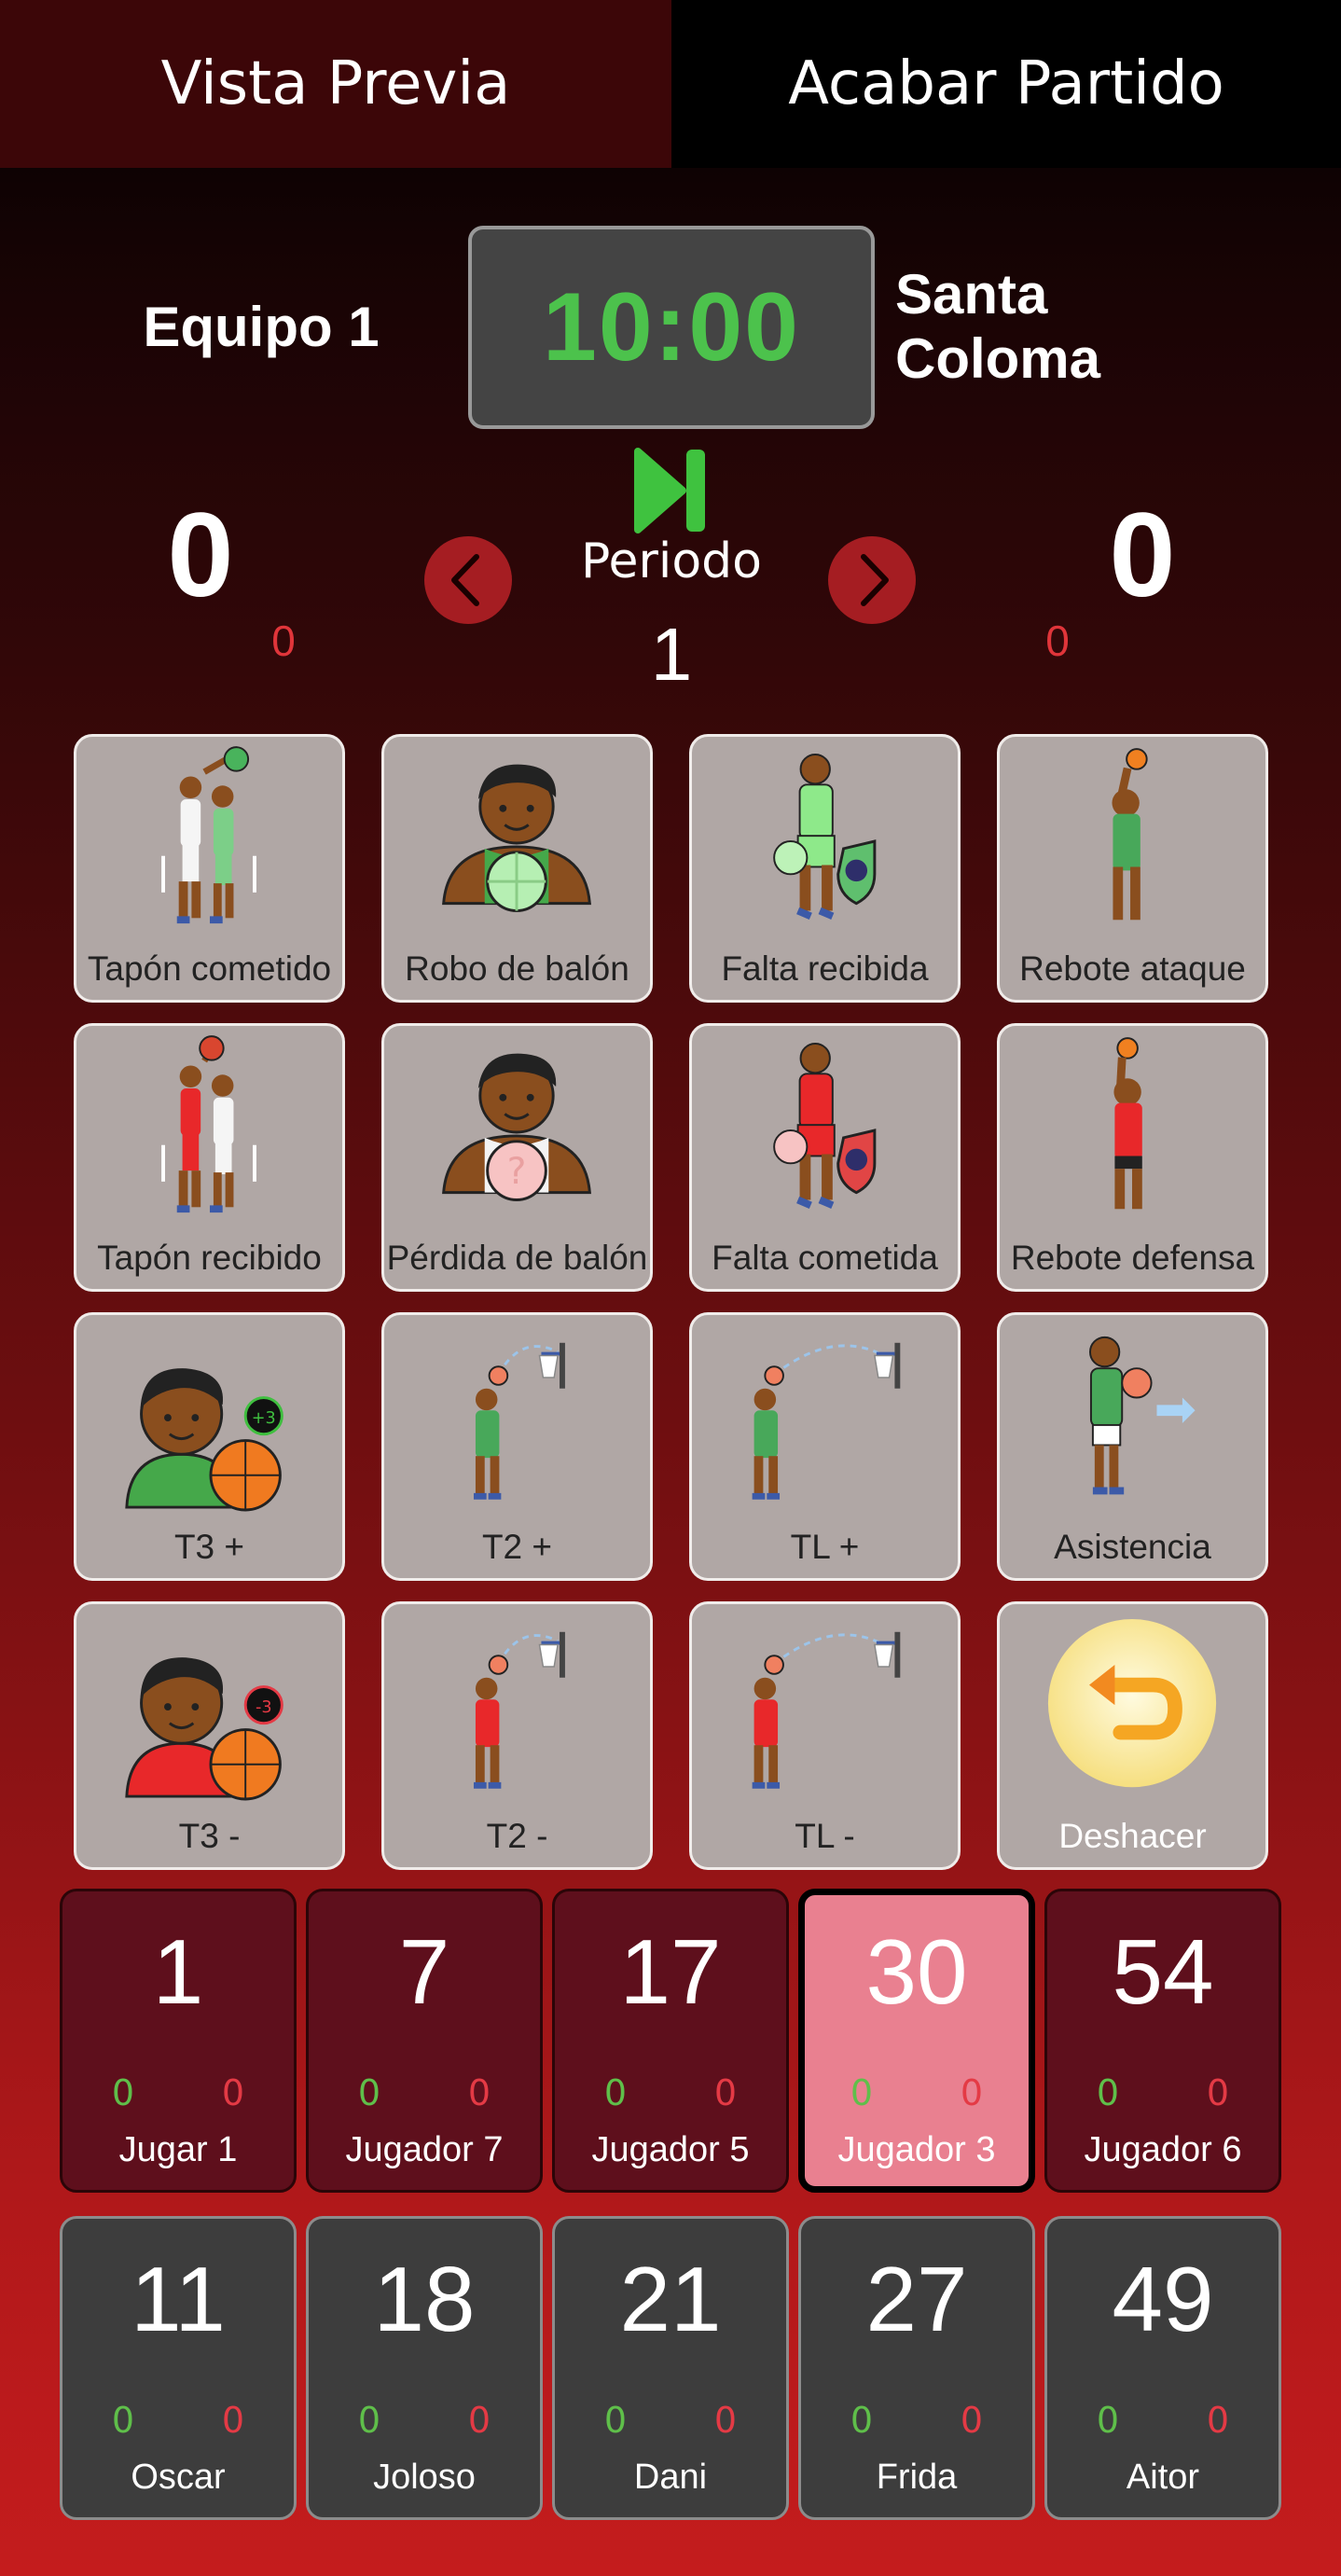 This screenshot has height=2576, width=1341. What do you see at coordinates (208, 835) in the screenshot?
I see `block-made-icon` at bounding box center [208, 835].